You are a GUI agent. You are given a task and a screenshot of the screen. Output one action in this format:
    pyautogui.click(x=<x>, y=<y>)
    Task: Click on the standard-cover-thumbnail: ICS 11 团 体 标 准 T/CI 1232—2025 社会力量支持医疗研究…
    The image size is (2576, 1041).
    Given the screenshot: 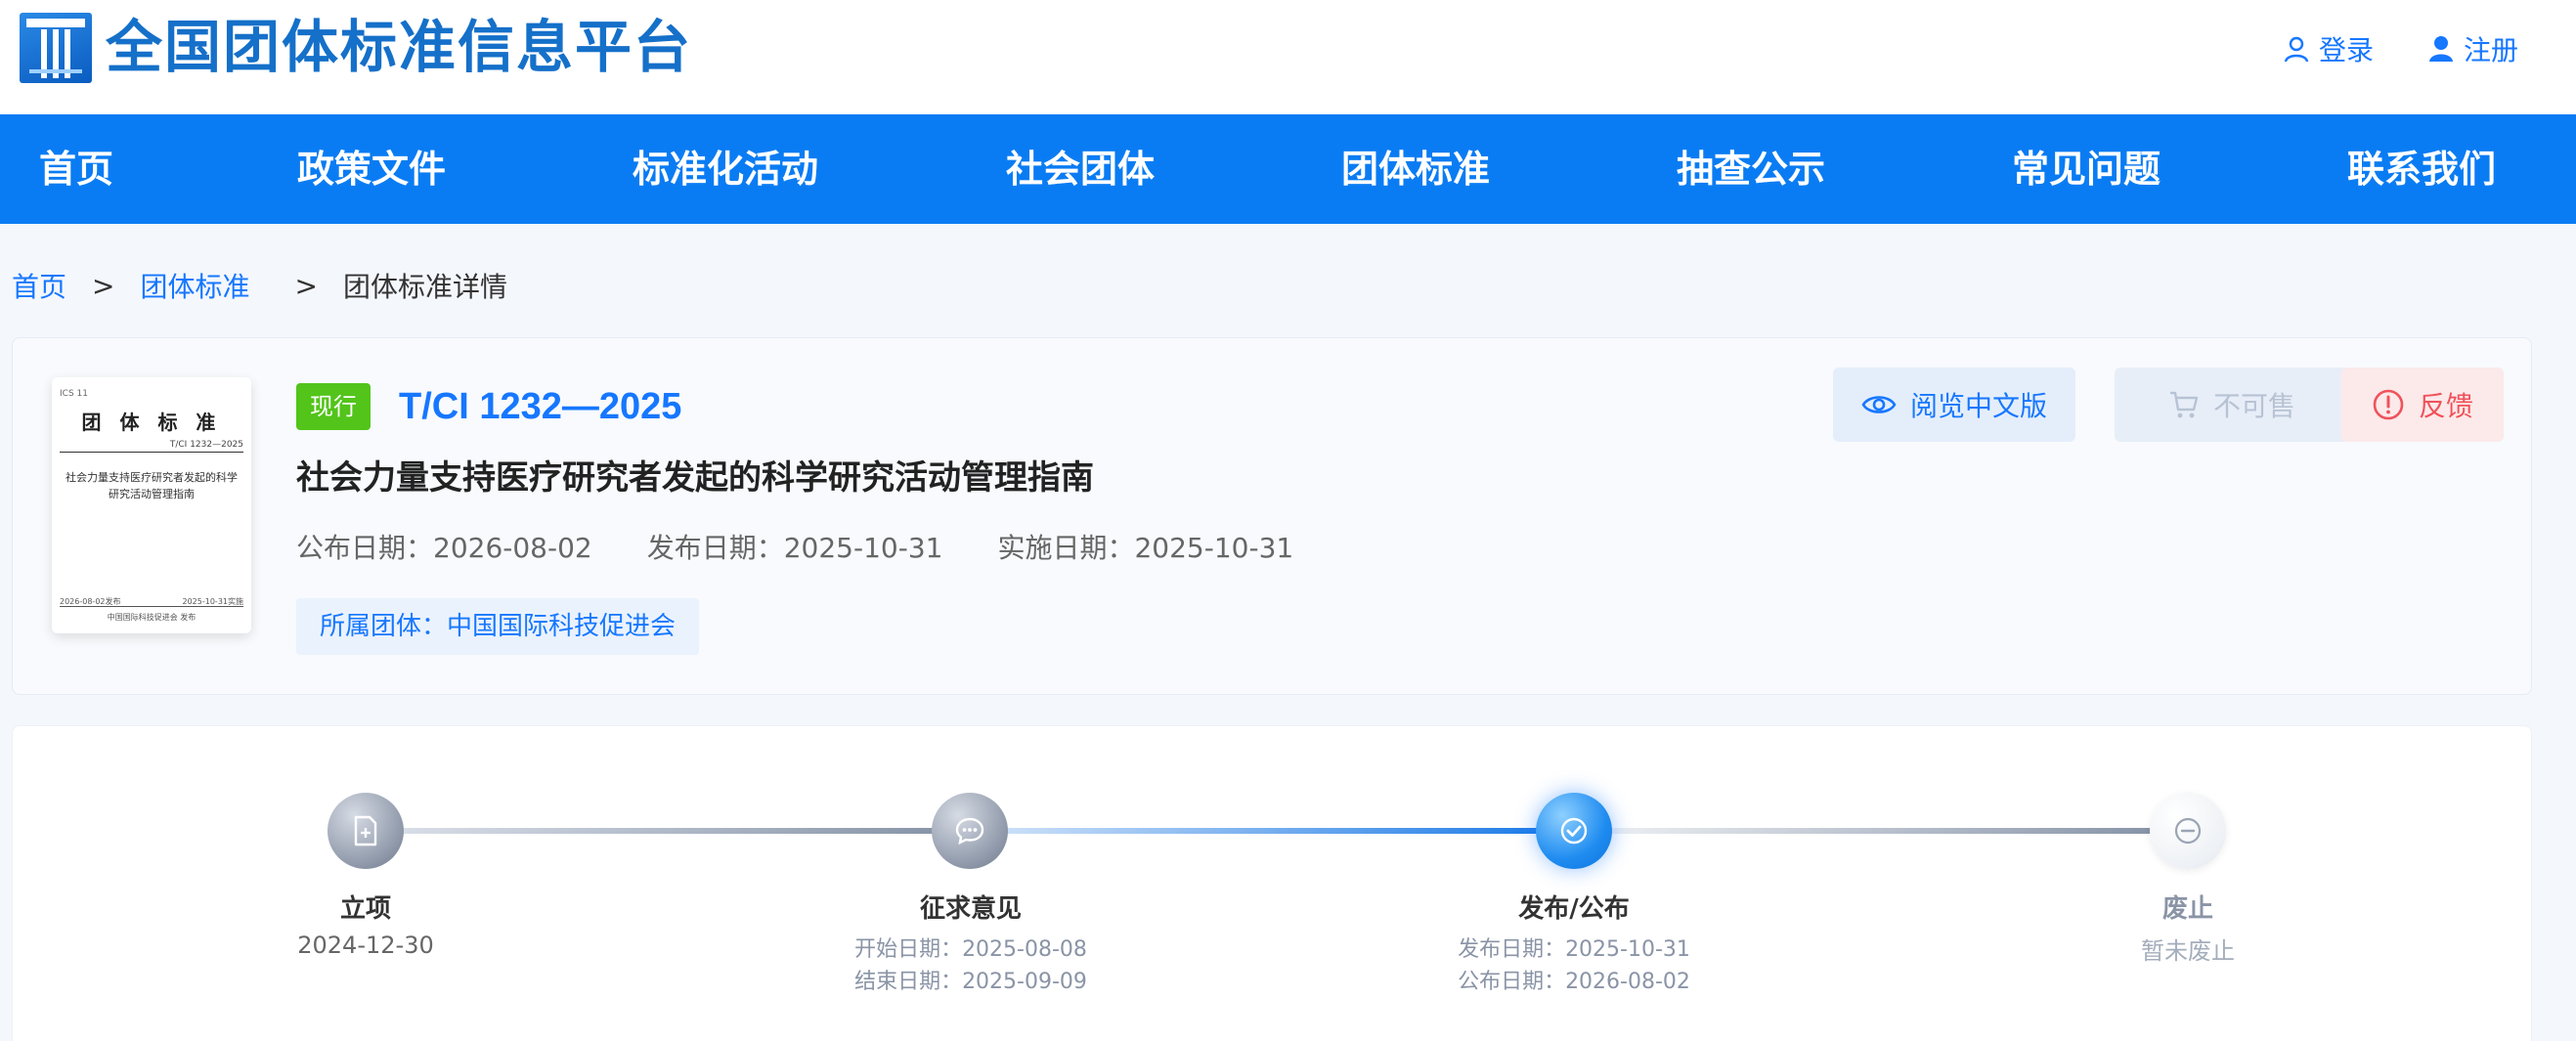 What is the action you would take?
    pyautogui.click(x=151, y=505)
    